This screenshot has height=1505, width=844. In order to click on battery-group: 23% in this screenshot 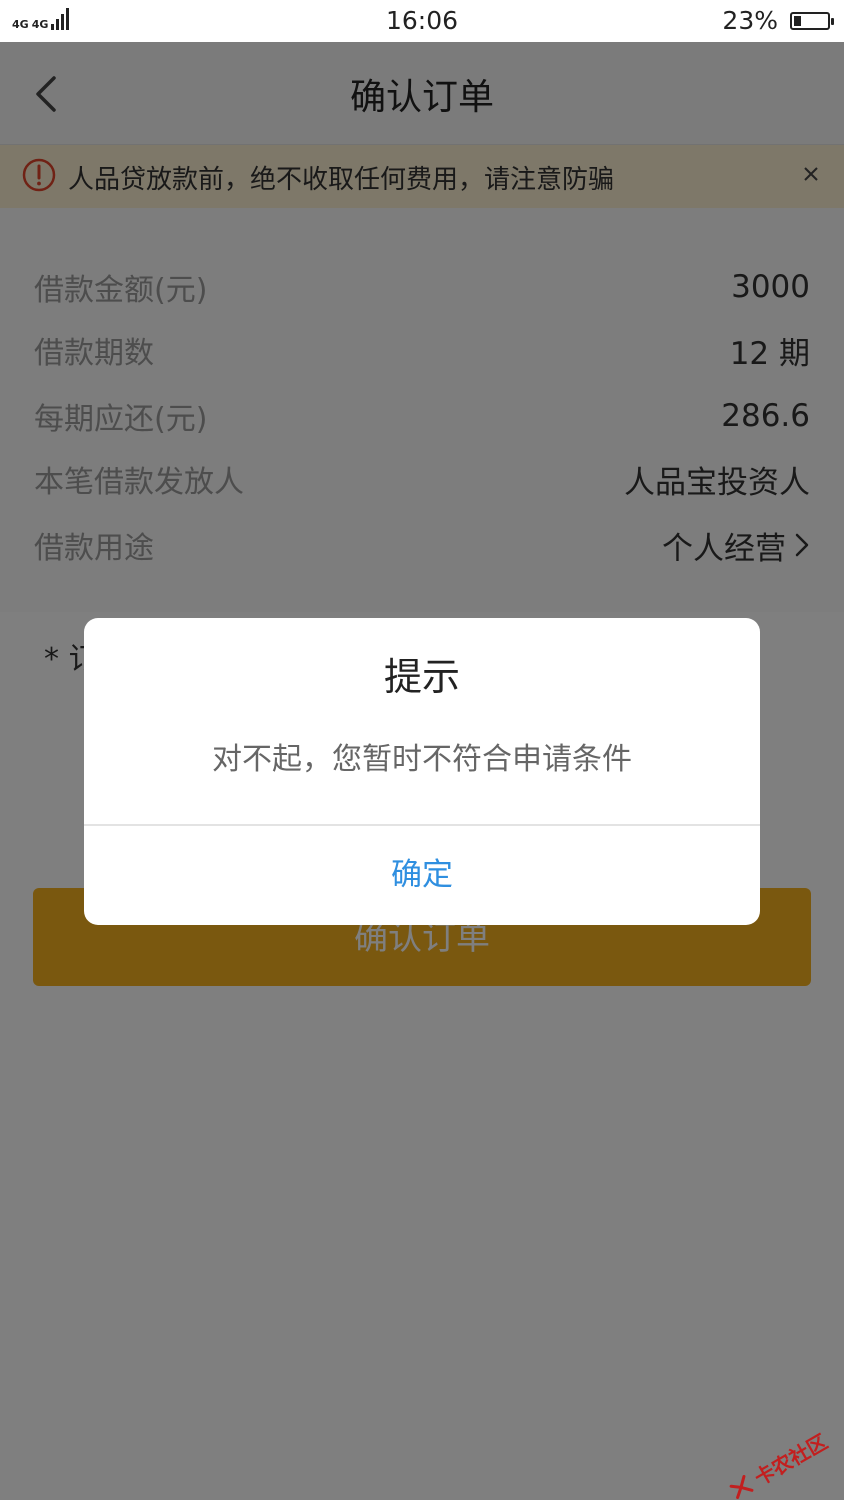, I will do `click(778, 20)`.